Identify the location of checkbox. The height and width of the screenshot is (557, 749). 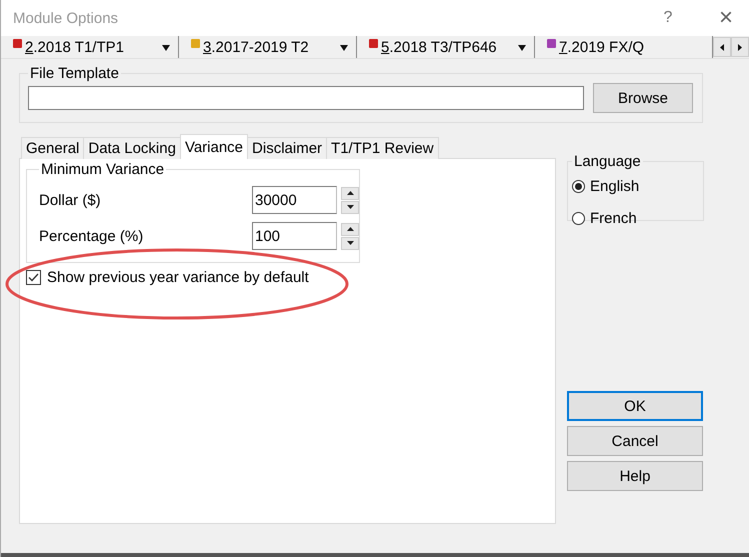
(33, 277).